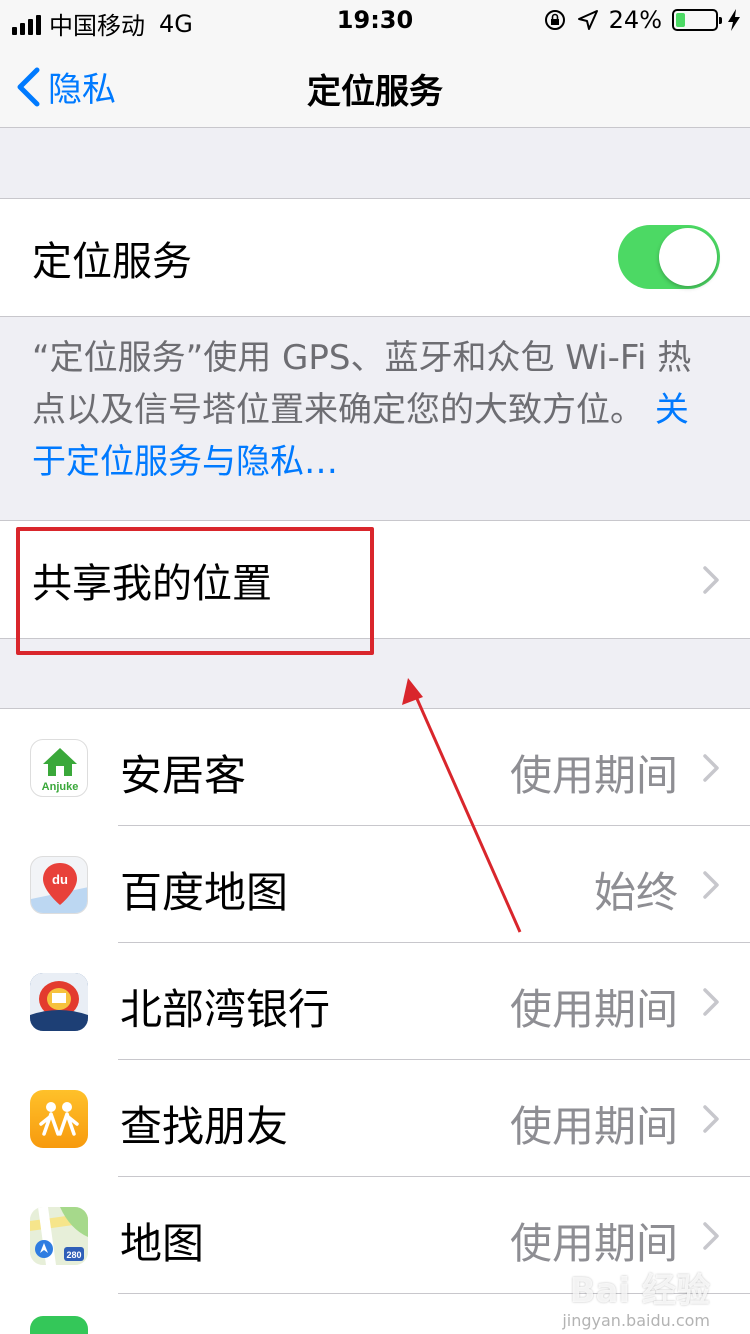  What do you see at coordinates (587, 20) in the screenshot?
I see `location-arrow-icon` at bounding box center [587, 20].